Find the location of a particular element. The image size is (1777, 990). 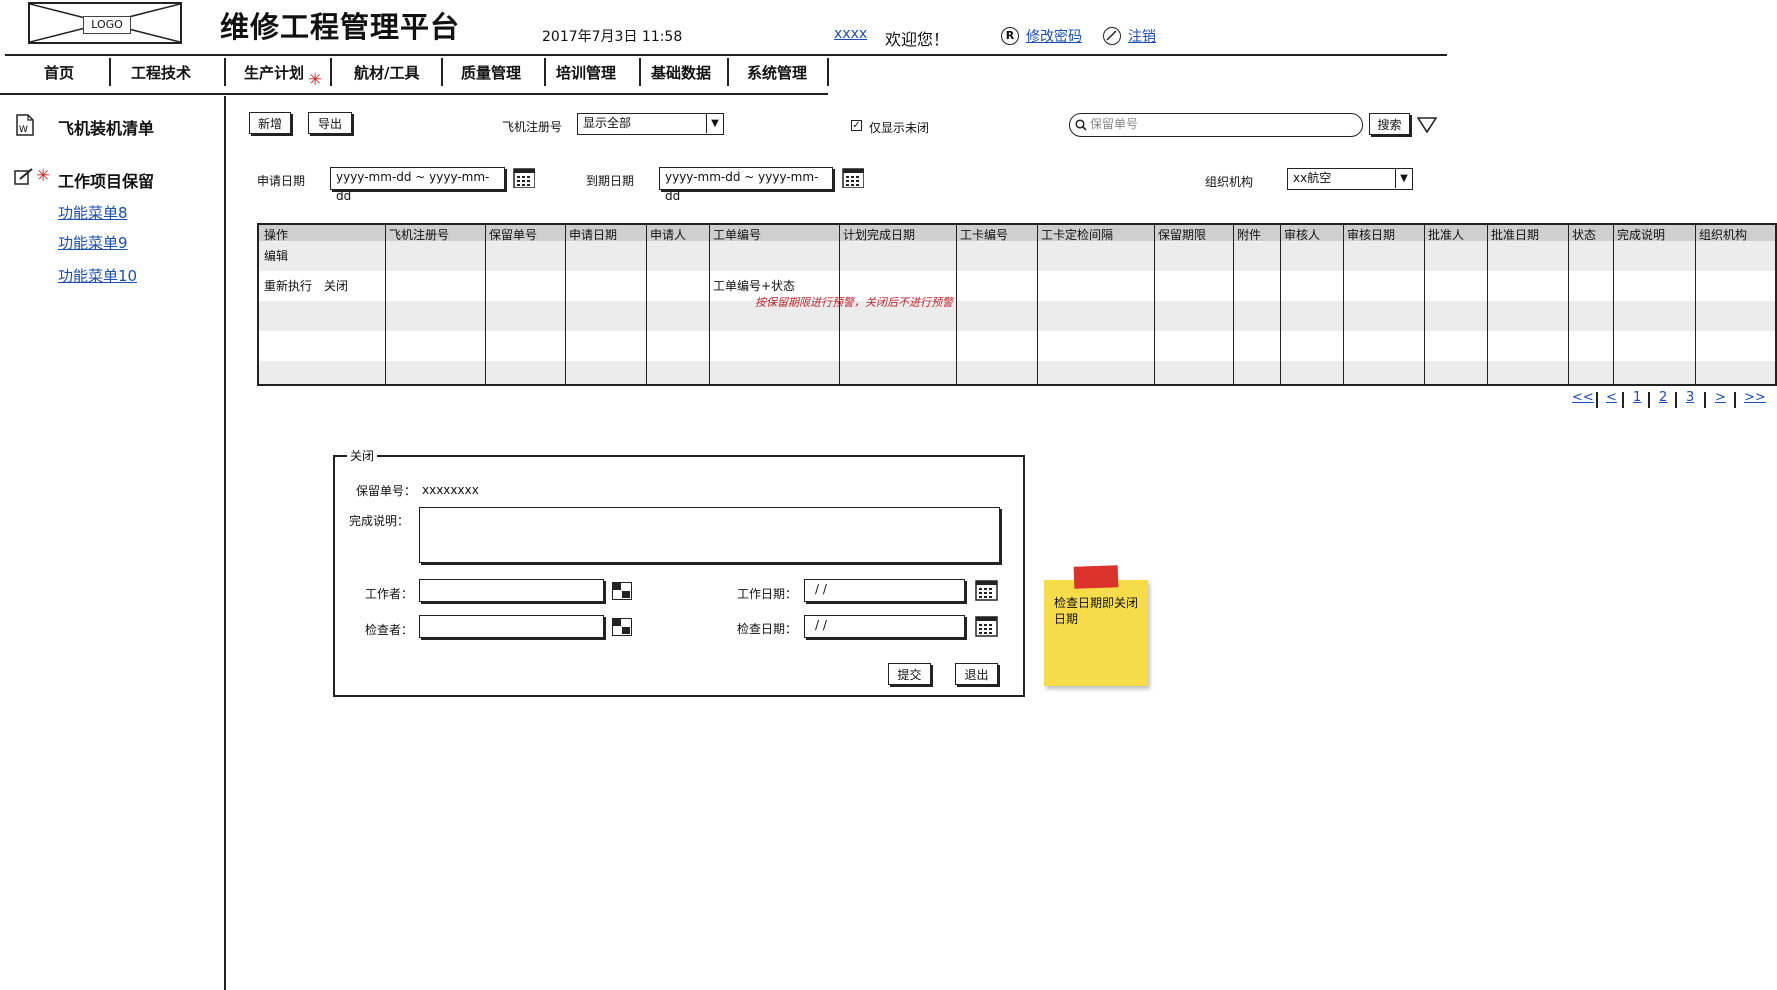

change-password-link: 修改密码 is located at coordinates (1054, 36).